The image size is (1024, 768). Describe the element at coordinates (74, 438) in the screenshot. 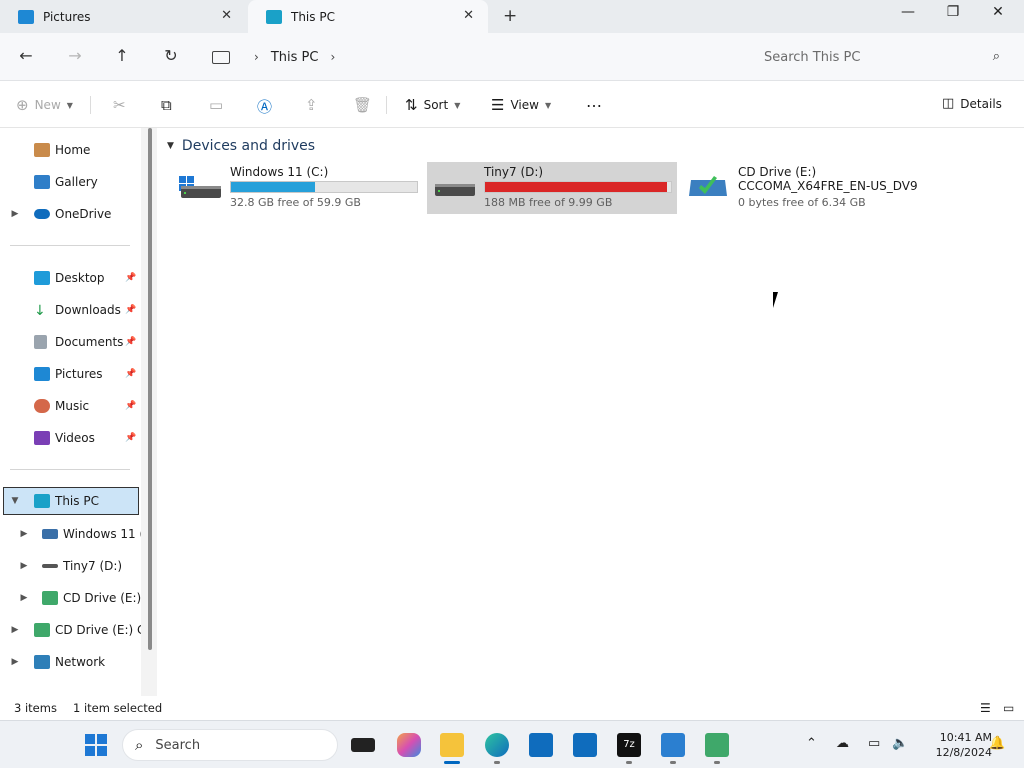

I see `sidebar-item-videos: Videos 📌` at that location.